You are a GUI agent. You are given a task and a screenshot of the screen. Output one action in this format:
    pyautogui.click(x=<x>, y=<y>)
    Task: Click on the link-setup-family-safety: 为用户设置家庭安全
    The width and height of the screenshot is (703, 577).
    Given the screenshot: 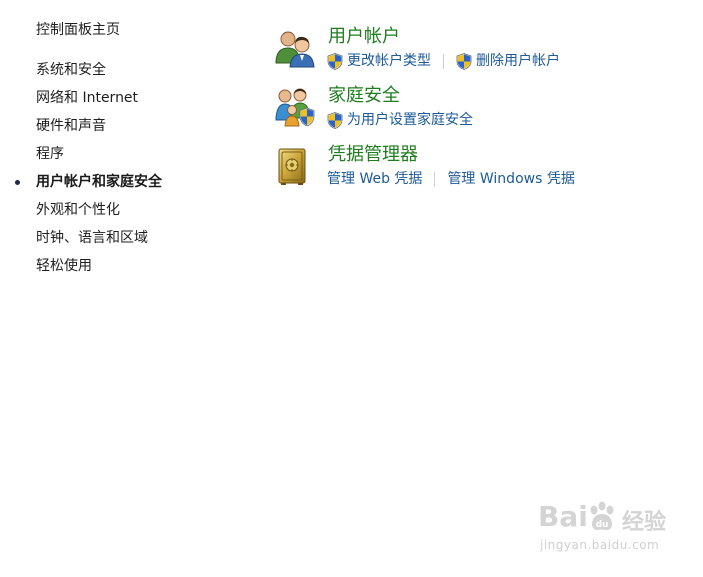 What is the action you would take?
    pyautogui.click(x=400, y=120)
    